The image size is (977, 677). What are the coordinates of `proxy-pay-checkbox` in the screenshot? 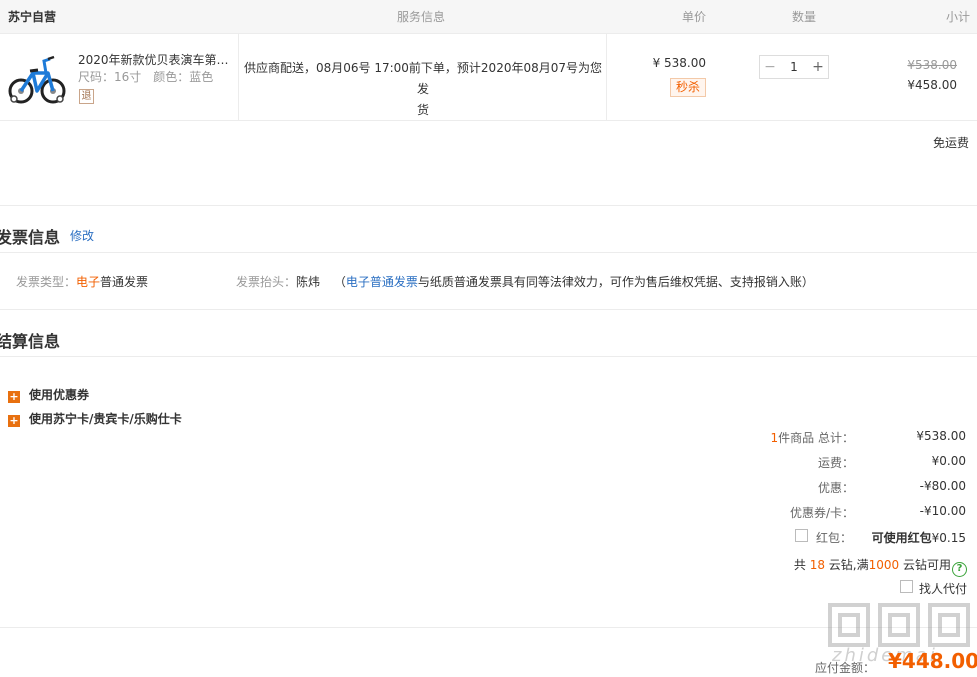 It's located at (906, 586).